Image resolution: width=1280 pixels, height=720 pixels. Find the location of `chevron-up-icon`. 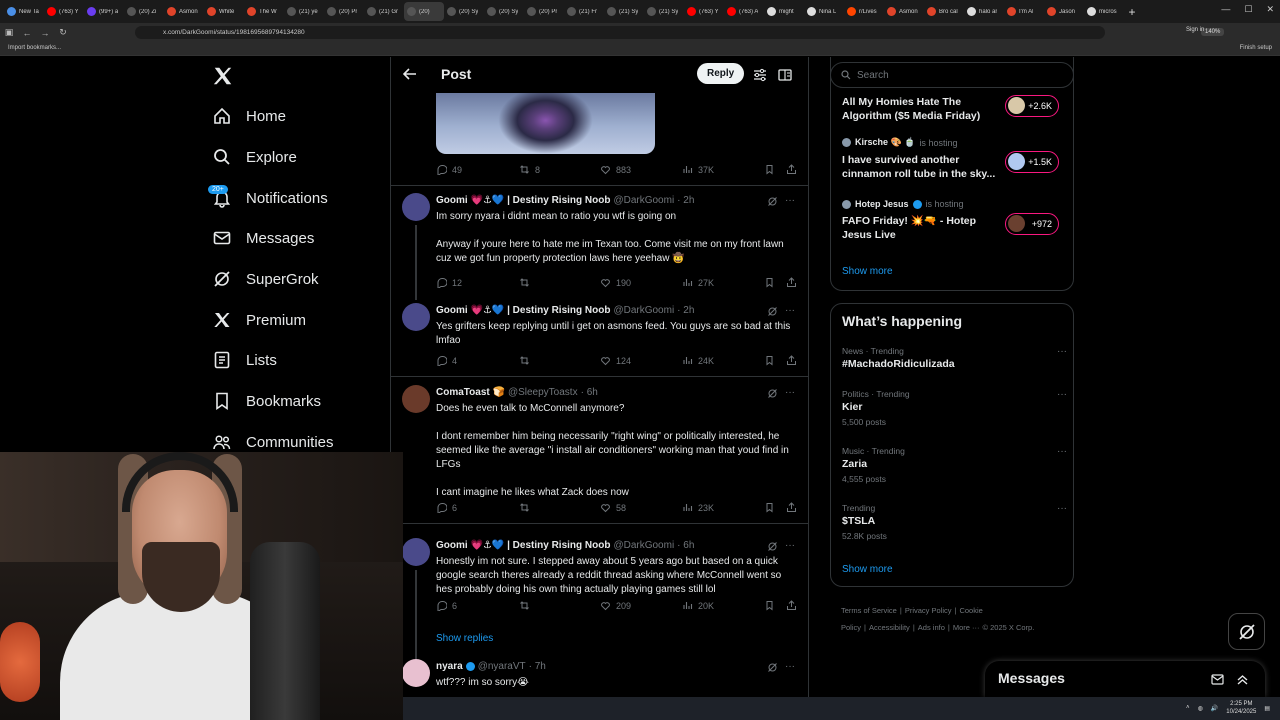

chevron-up-icon is located at coordinates (1242, 679).